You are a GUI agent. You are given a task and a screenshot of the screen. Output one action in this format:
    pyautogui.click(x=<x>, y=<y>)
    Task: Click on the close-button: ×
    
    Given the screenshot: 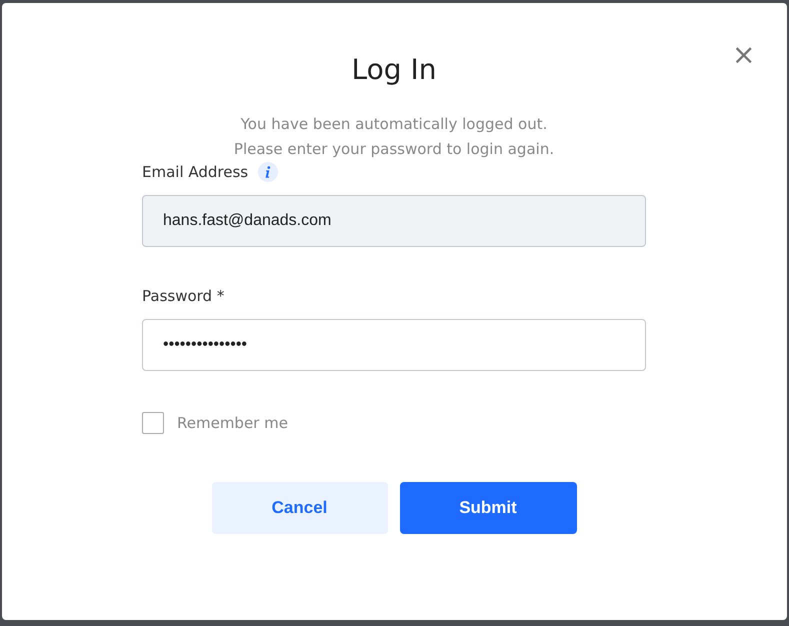 What is the action you would take?
    pyautogui.click(x=744, y=55)
    